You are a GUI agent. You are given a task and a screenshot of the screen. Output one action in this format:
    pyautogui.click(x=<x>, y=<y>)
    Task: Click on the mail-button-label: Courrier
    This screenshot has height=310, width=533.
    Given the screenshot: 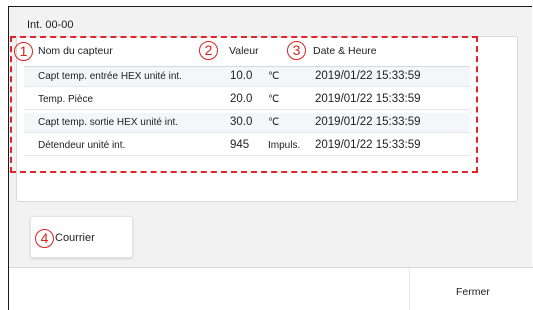 What is the action you would take?
    pyautogui.click(x=75, y=238)
    